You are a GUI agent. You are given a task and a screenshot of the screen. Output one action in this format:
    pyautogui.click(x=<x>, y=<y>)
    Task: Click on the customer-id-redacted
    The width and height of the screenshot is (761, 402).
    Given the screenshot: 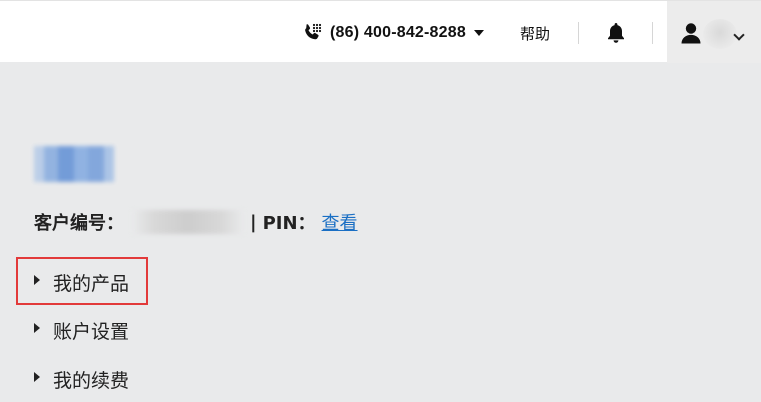 What is the action you would take?
    pyautogui.click(x=188, y=222)
    